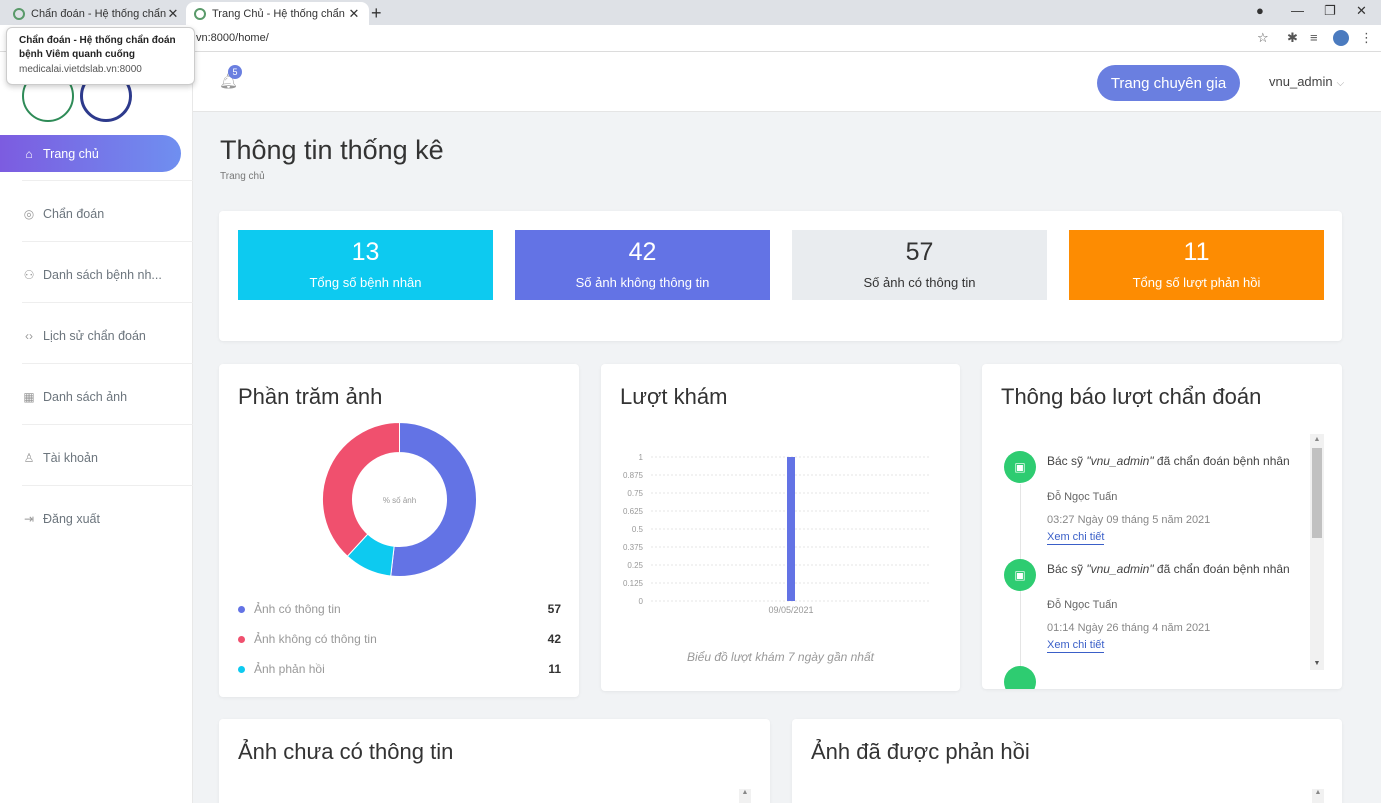 This screenshot has height=803, width=1381. Describe the element at coordinates (365, 282) in the screenshot. I see `stat-label: Tổng số bệnh nhân` at that location.